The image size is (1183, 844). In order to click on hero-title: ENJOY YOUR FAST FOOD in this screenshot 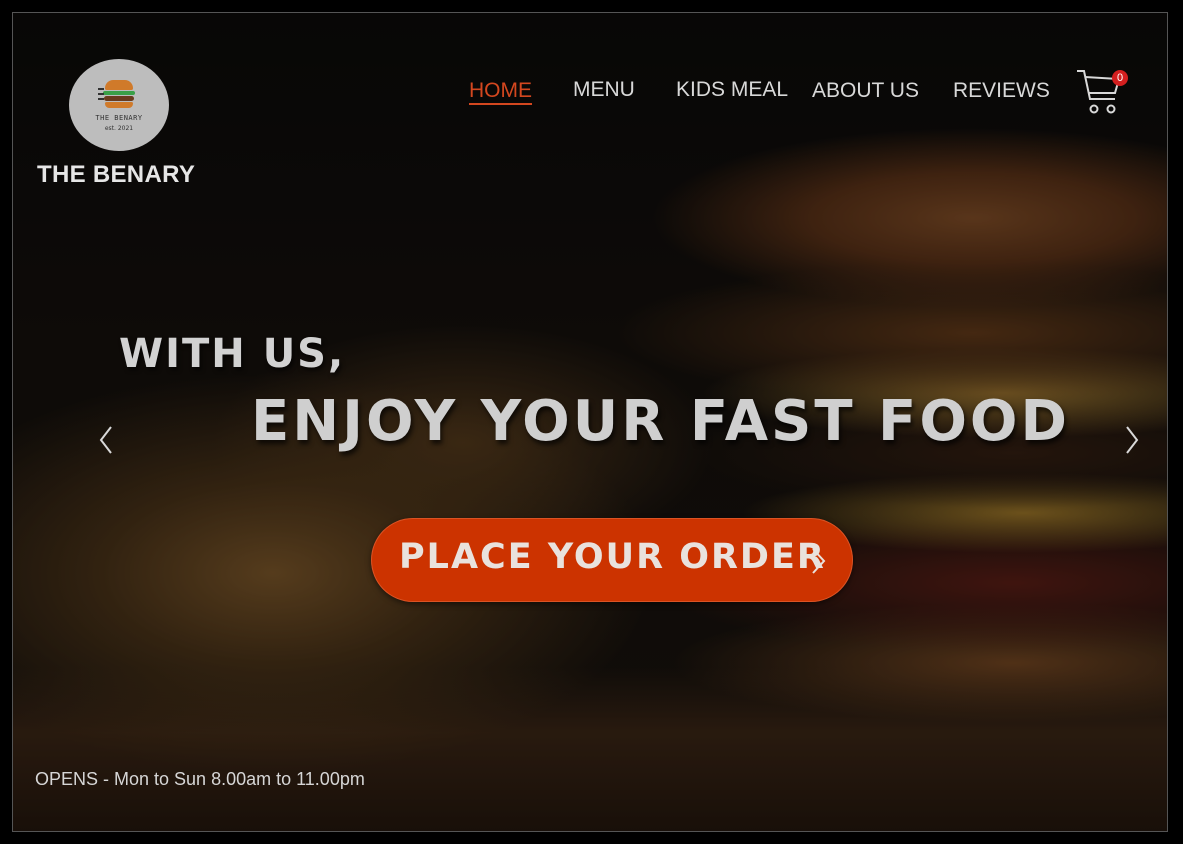, I will do `click(661, 421)`.